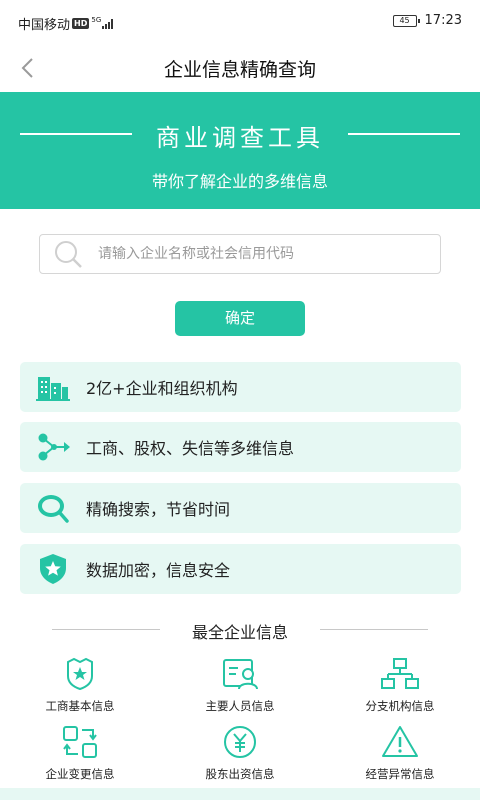 This screenshot has height=800, width=480. I want to click on search-icon, so click(68, 254).